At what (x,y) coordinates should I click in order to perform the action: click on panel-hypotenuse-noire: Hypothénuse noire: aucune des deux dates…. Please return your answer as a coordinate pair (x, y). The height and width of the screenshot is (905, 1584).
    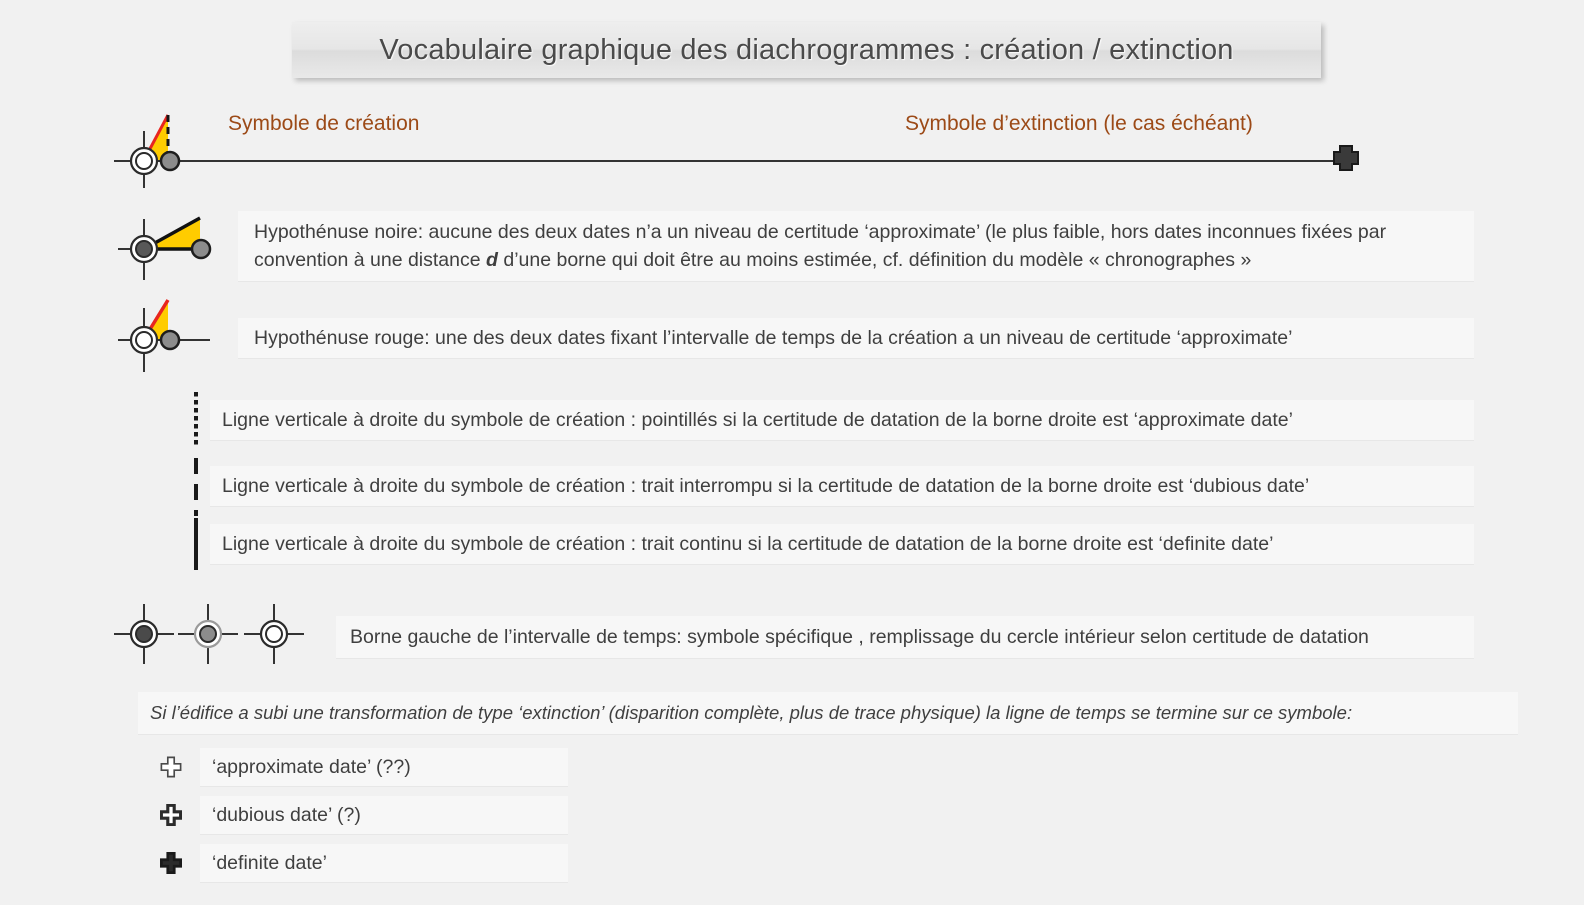
    Looking at the image, I should click on (856, 246).